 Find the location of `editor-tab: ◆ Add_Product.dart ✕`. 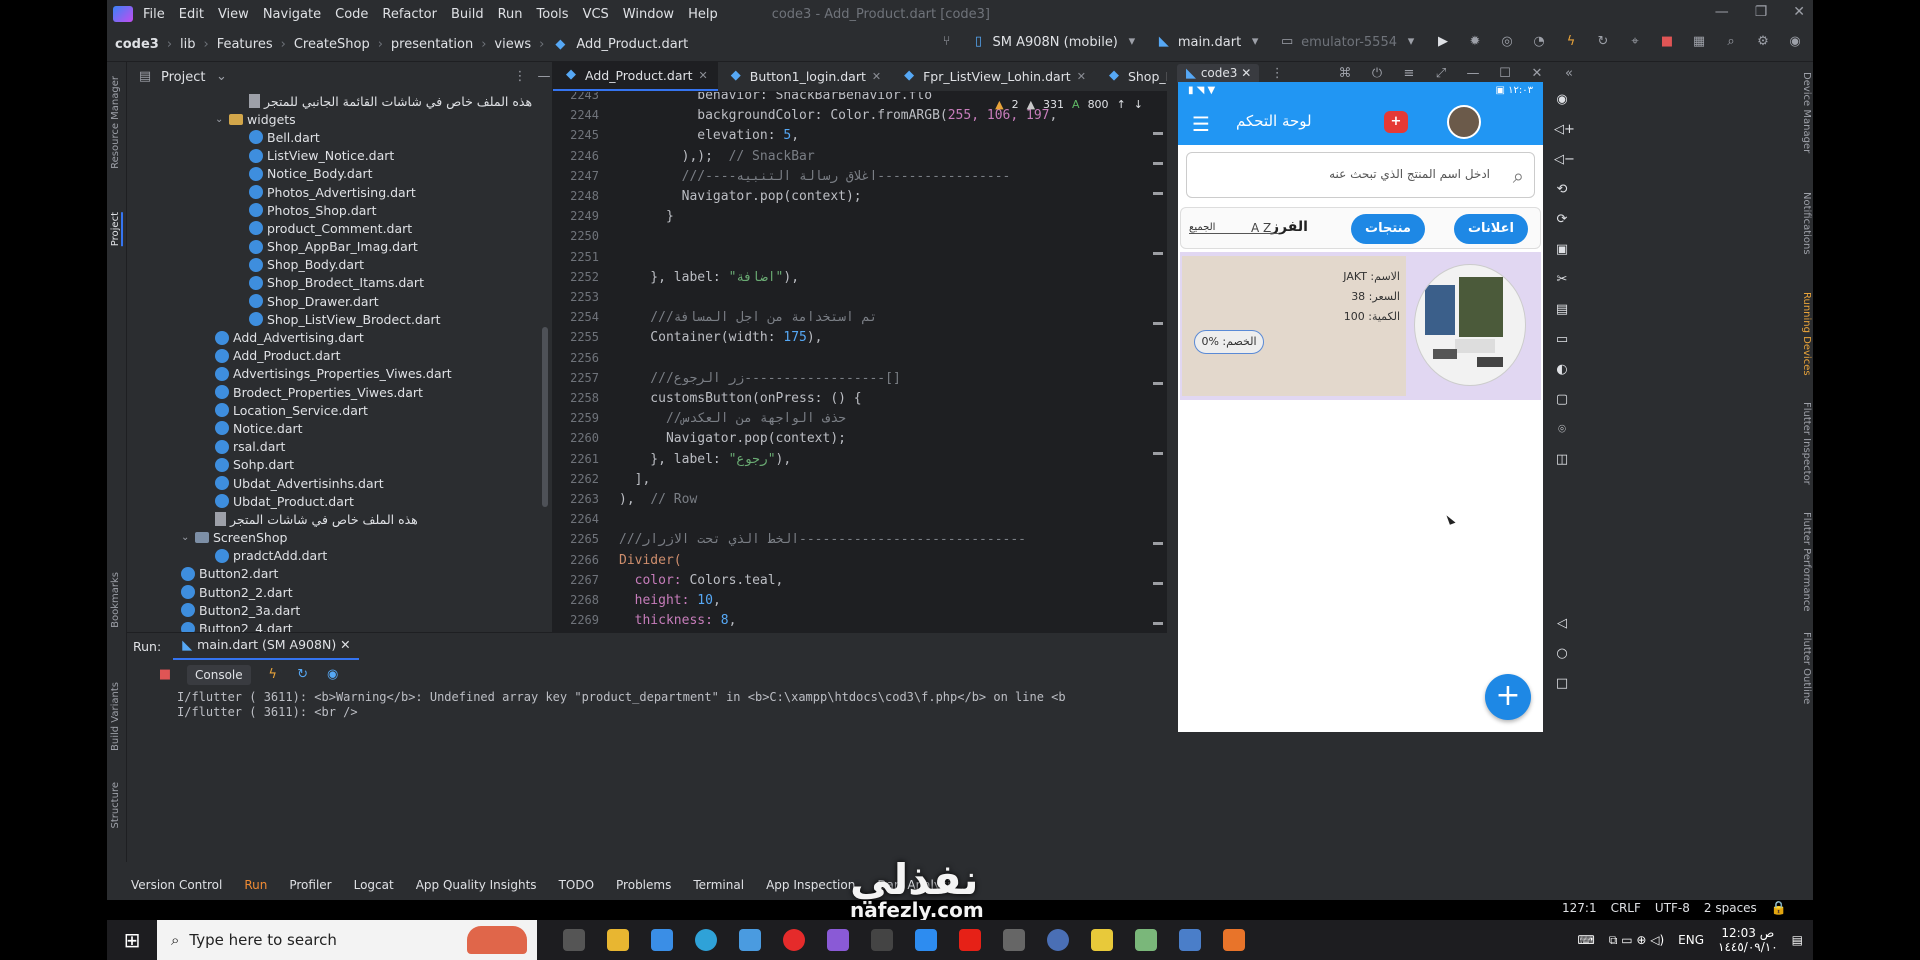

editor-tab: ◆ Add_Product.dart ✕ is located at coordinates (635, 76).